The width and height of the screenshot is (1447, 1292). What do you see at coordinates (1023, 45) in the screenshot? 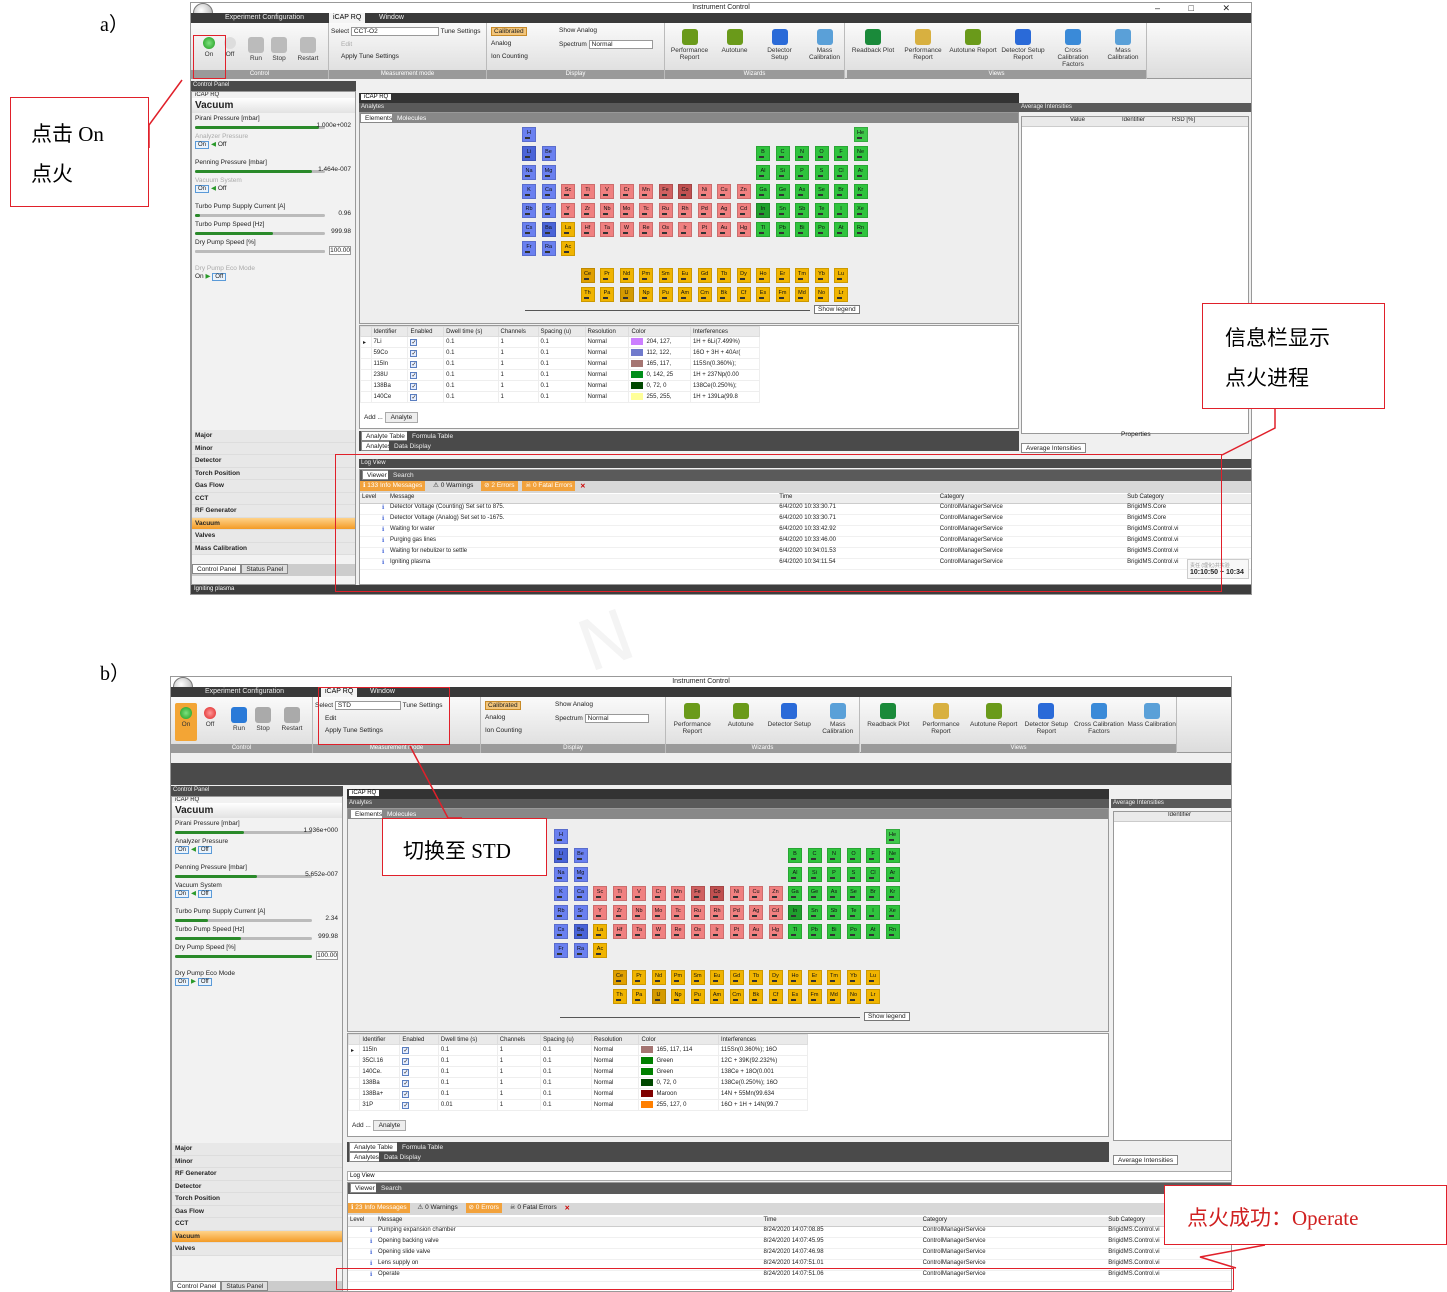
I see `view-detector-setup-report-button: Detector Setup Report` at bounding box center [1023, 45].